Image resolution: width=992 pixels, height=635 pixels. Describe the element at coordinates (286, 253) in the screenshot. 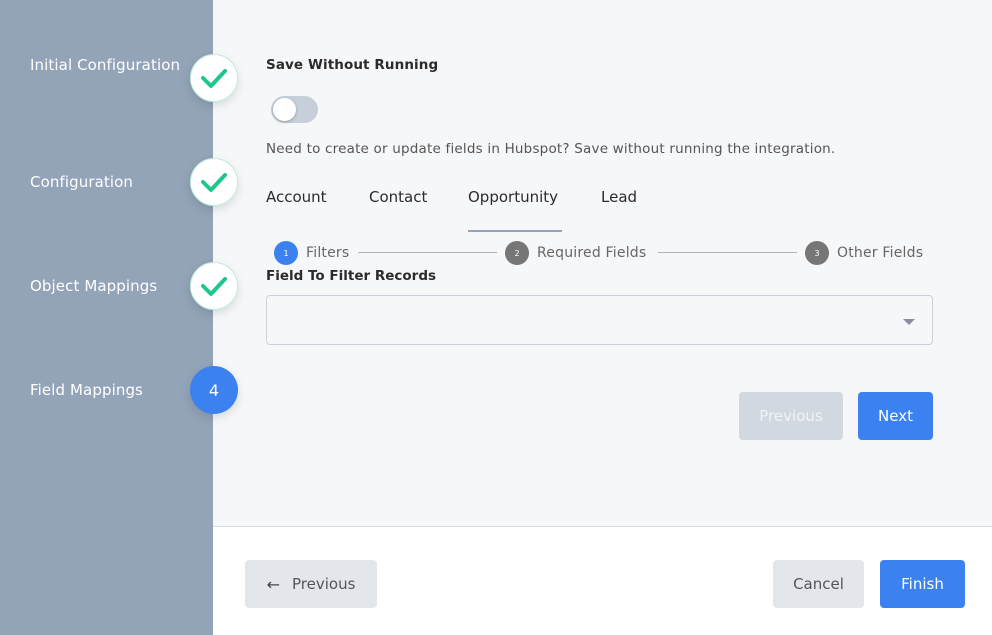

I see `substep-number: 1` at that location.